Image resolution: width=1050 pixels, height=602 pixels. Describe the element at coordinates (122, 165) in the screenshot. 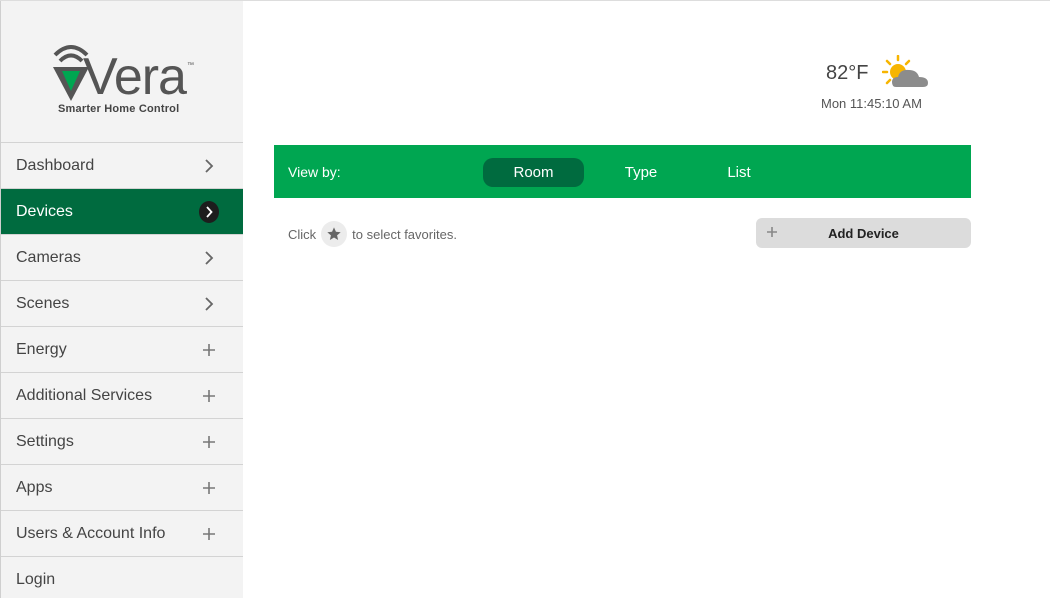

I see `sidebar-item-dashboard: Dashboard` at that location.